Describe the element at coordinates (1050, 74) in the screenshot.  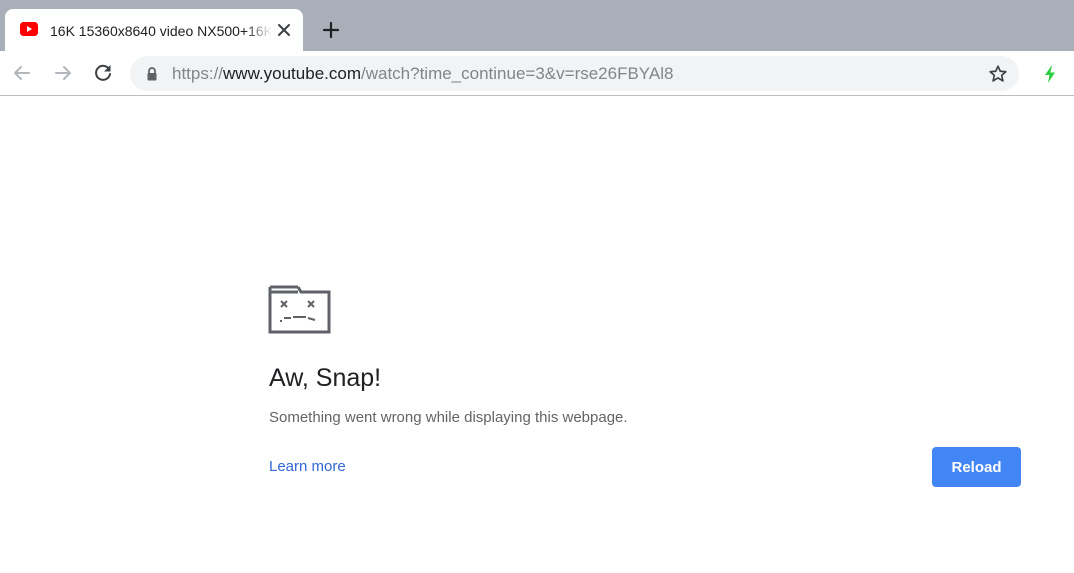
I see `lightning-icon` at that location.